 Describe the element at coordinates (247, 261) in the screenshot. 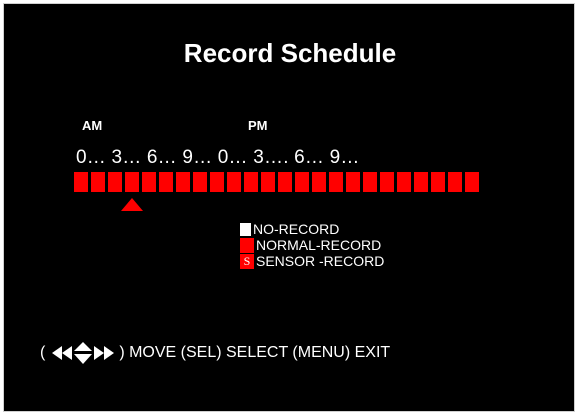

I see `sensor-record-swatch: S` at that location.